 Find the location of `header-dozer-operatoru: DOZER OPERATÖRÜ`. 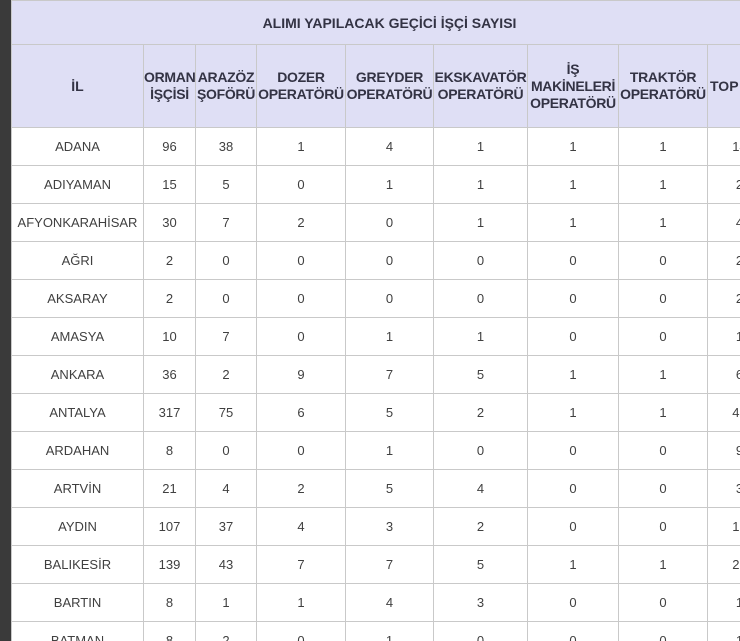

header-dozer-operatoru: DOZER OPERATÖRÜ is located at coordinates (301, 86).